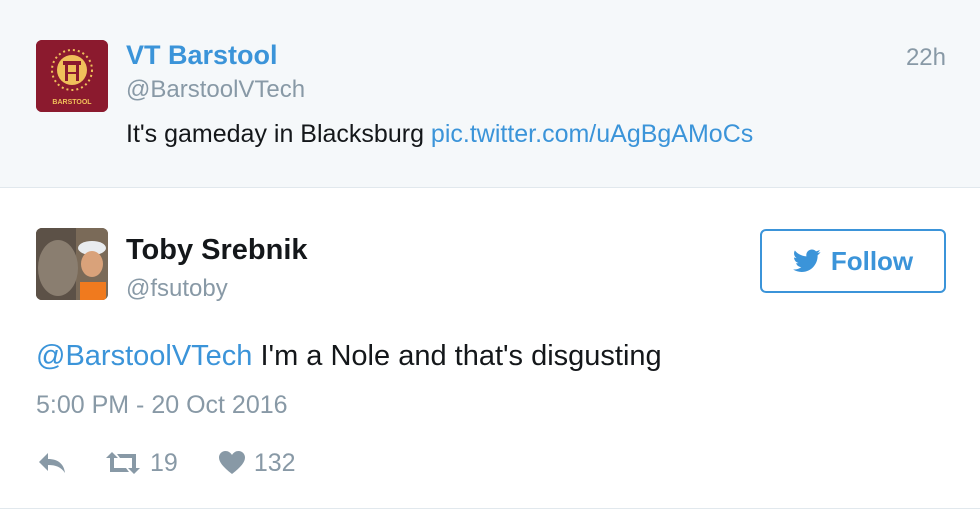 Image resolution: width=980 pixels, height=511 pixels. What do you see at coordinates (806, 260) in the screenshot?
I see `twitter-bird-icon` at bounding box center [806, 260].